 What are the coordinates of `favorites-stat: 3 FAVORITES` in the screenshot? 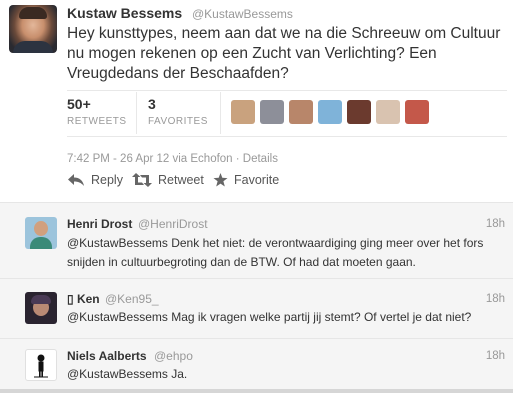 It's located at (178, 111).